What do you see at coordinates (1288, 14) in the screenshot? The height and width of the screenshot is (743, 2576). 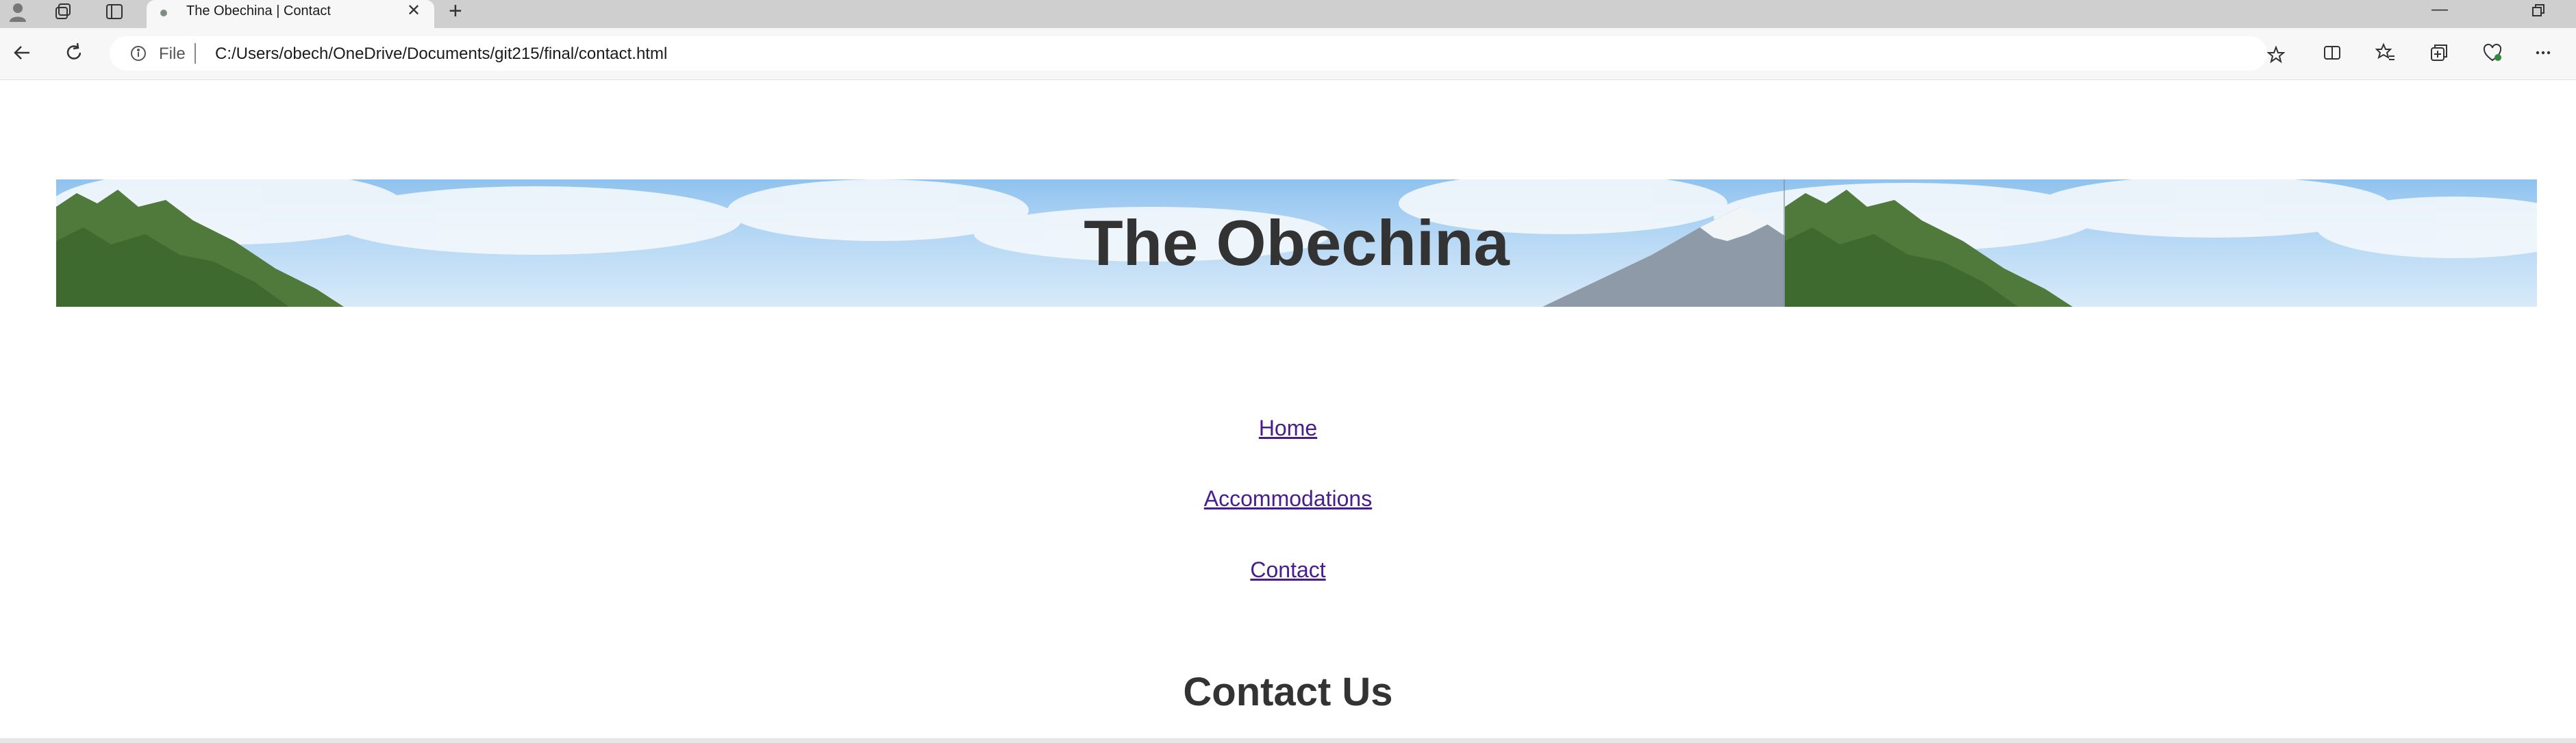 I see `tab-strip: The Obechina | Contact ✕ + —` at bounding box center [1288, 14].